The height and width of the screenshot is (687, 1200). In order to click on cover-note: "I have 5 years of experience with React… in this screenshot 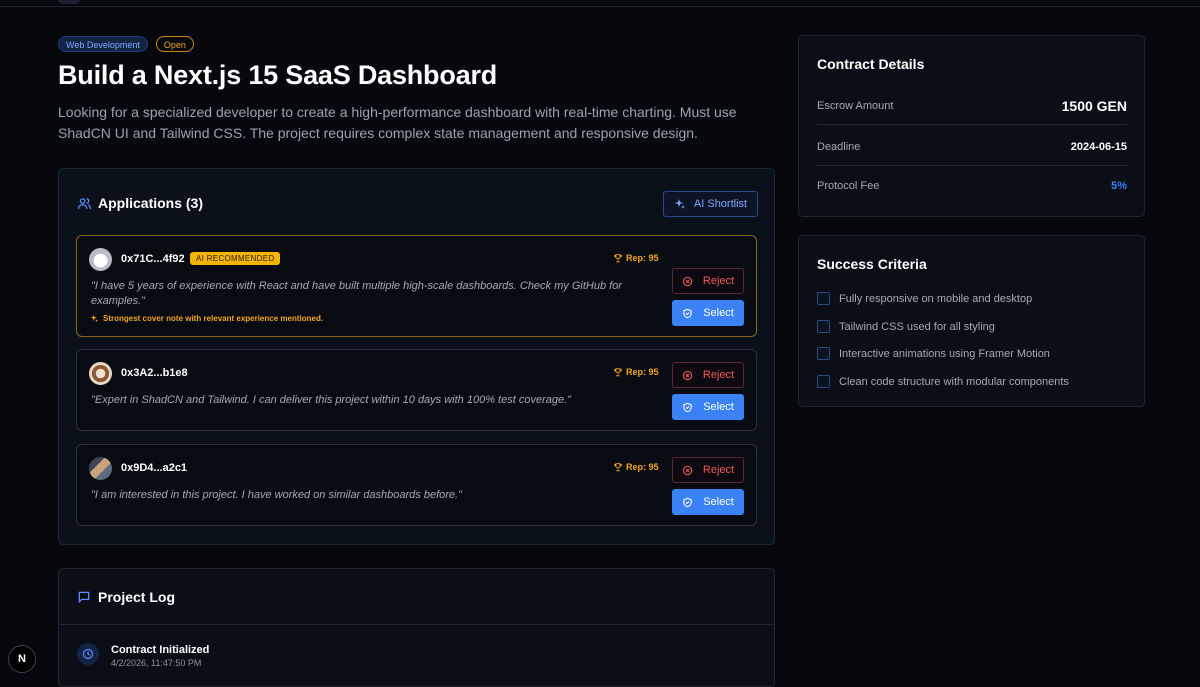, I will do `click(356, 293)`.